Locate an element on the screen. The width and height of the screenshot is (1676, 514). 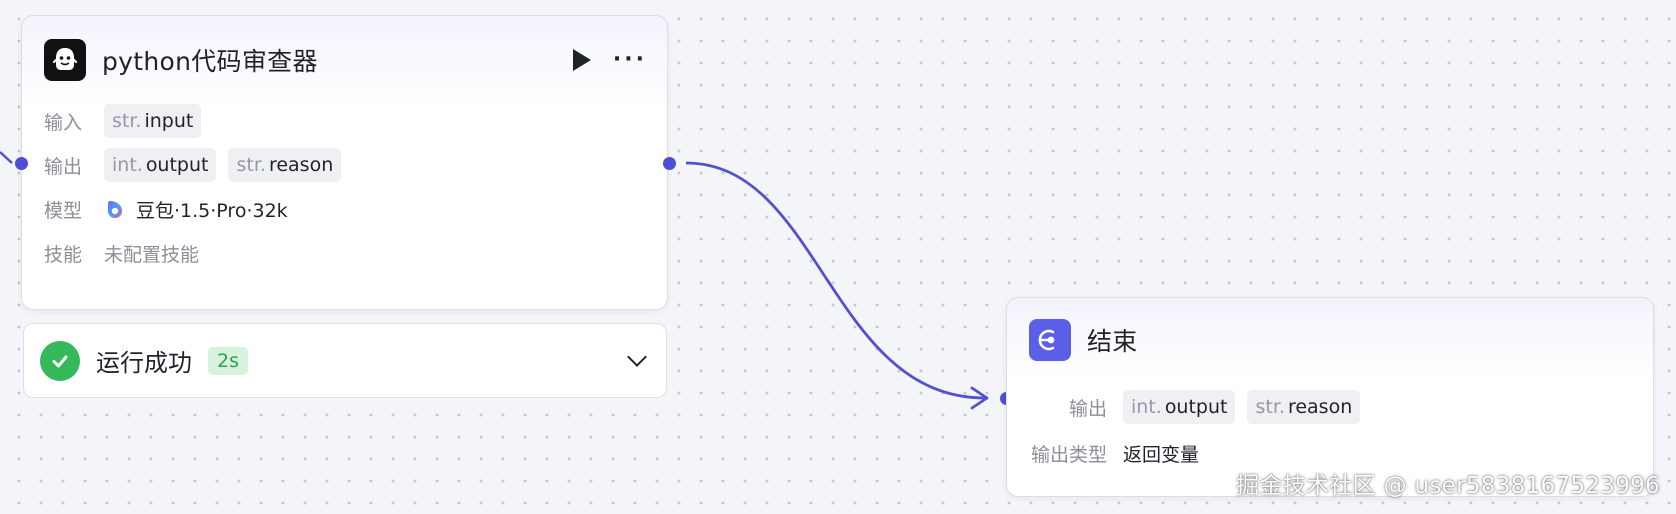
llm-node-title: python代码审查器 is located at coordinates (210, 61).